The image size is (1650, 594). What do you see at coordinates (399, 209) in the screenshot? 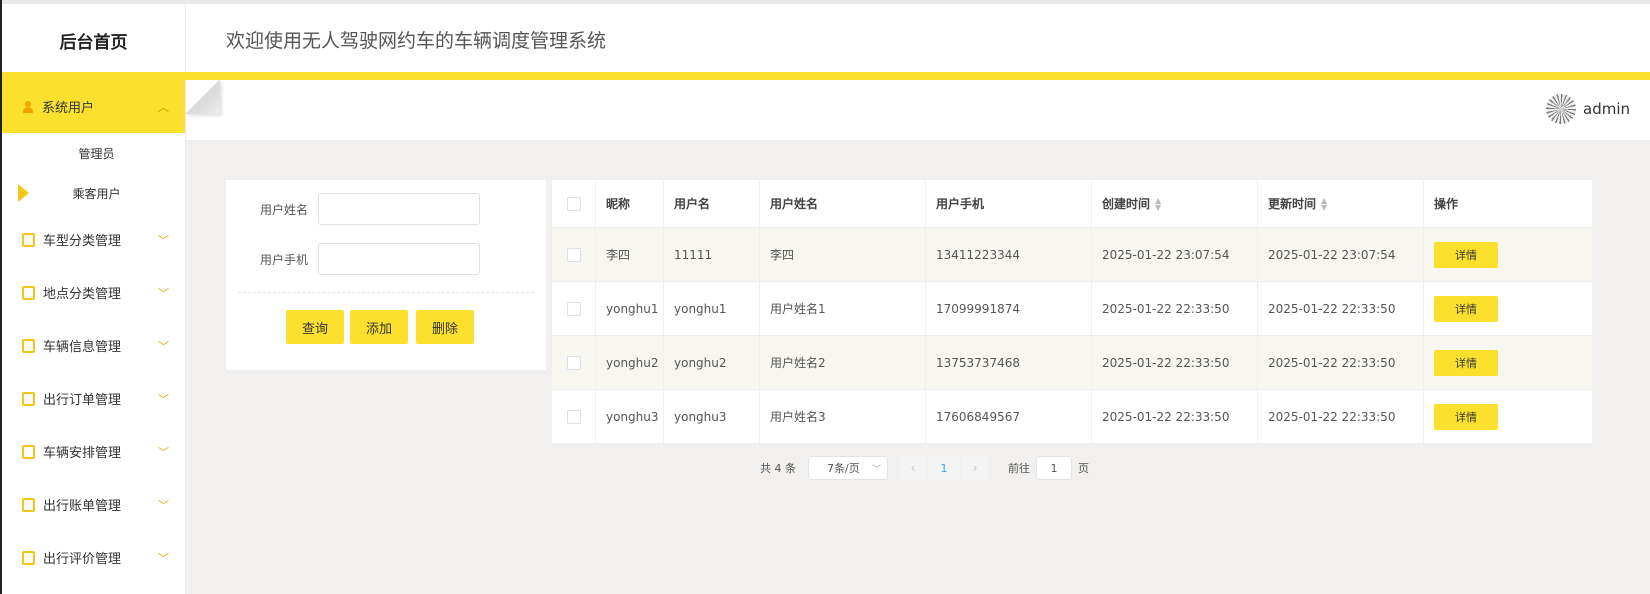
I see `name-search-input` at bounding box center [399, 209].